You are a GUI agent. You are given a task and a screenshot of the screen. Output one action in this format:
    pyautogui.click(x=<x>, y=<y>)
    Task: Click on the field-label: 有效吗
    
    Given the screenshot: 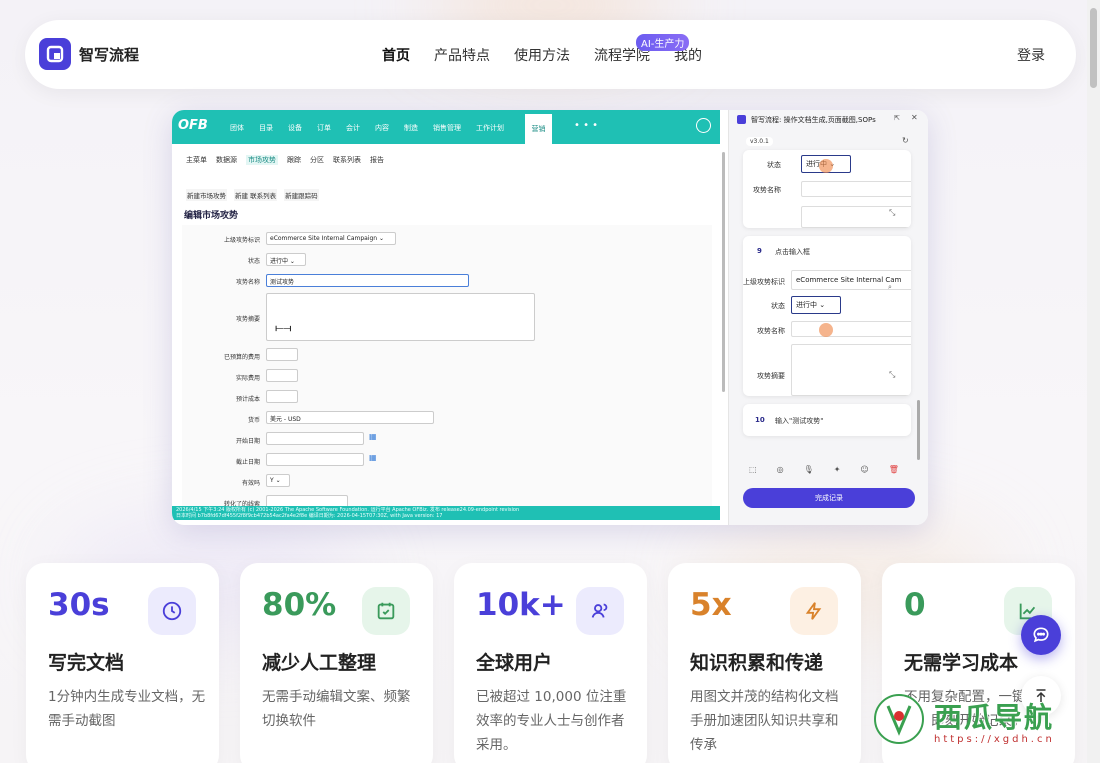 What is the action you would take?
    pyautogui.click(x=250, y=483)
    